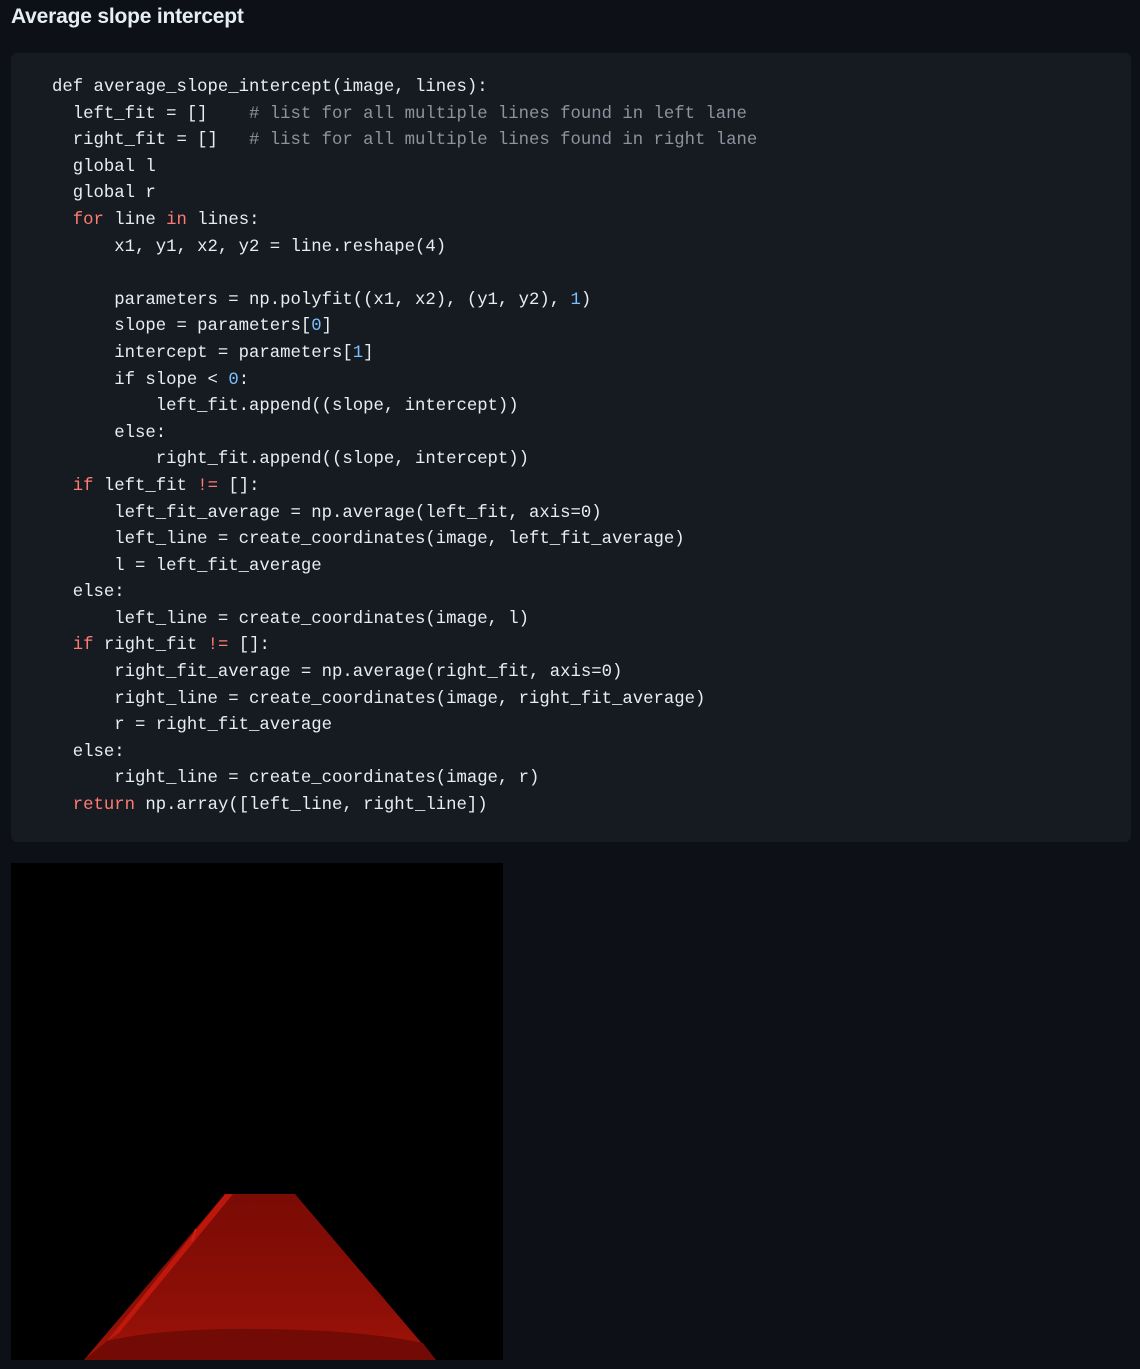 The height and width of the screenshot is (1369, 1140). I want to click on code-token: x1, y1, x2, y2 = line.reshape(4), so click(249, 247).